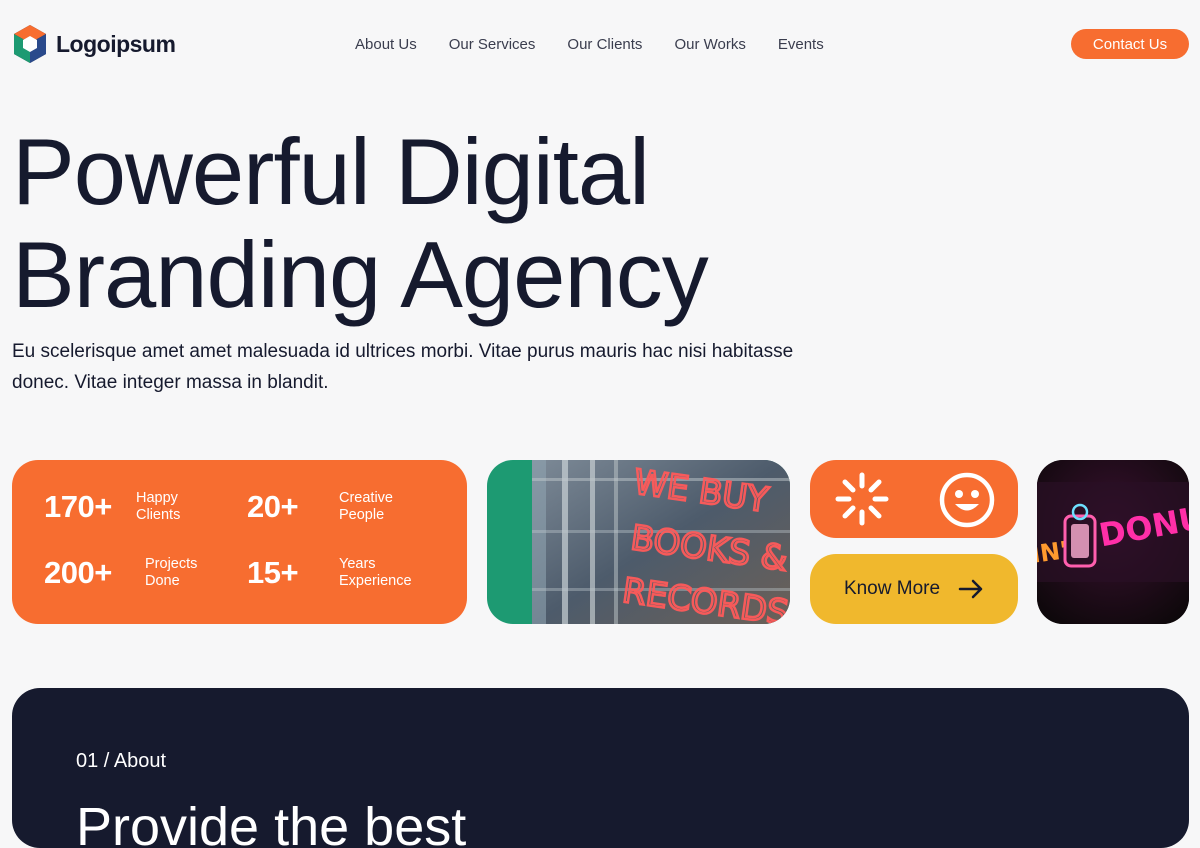 The image size is (1200, 848). Describe the element at coordinates (386, 44) in the screenshot. I see `nav-item-about-us: About Us` at that location.